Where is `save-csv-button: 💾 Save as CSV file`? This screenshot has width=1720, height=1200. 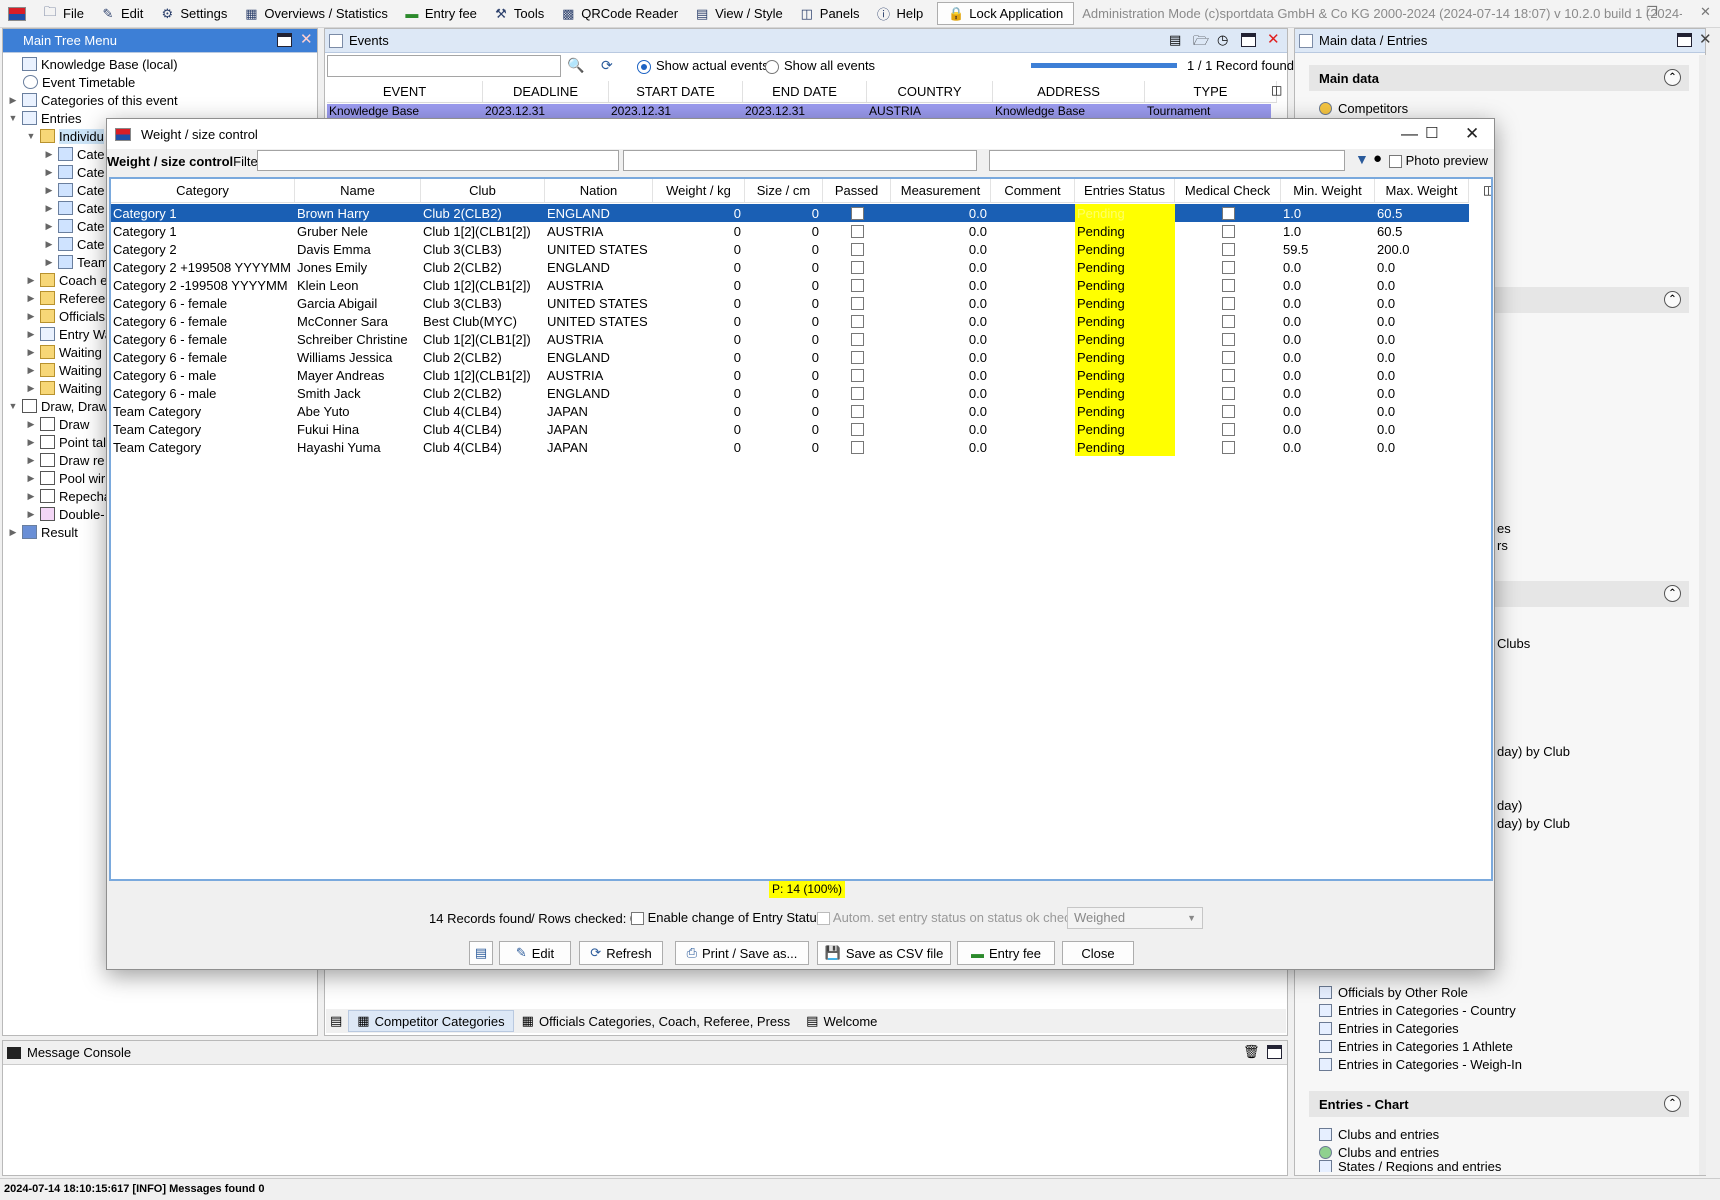 save-csv-button: 💾 Save as CSV file is located at coordinates (884, 953).